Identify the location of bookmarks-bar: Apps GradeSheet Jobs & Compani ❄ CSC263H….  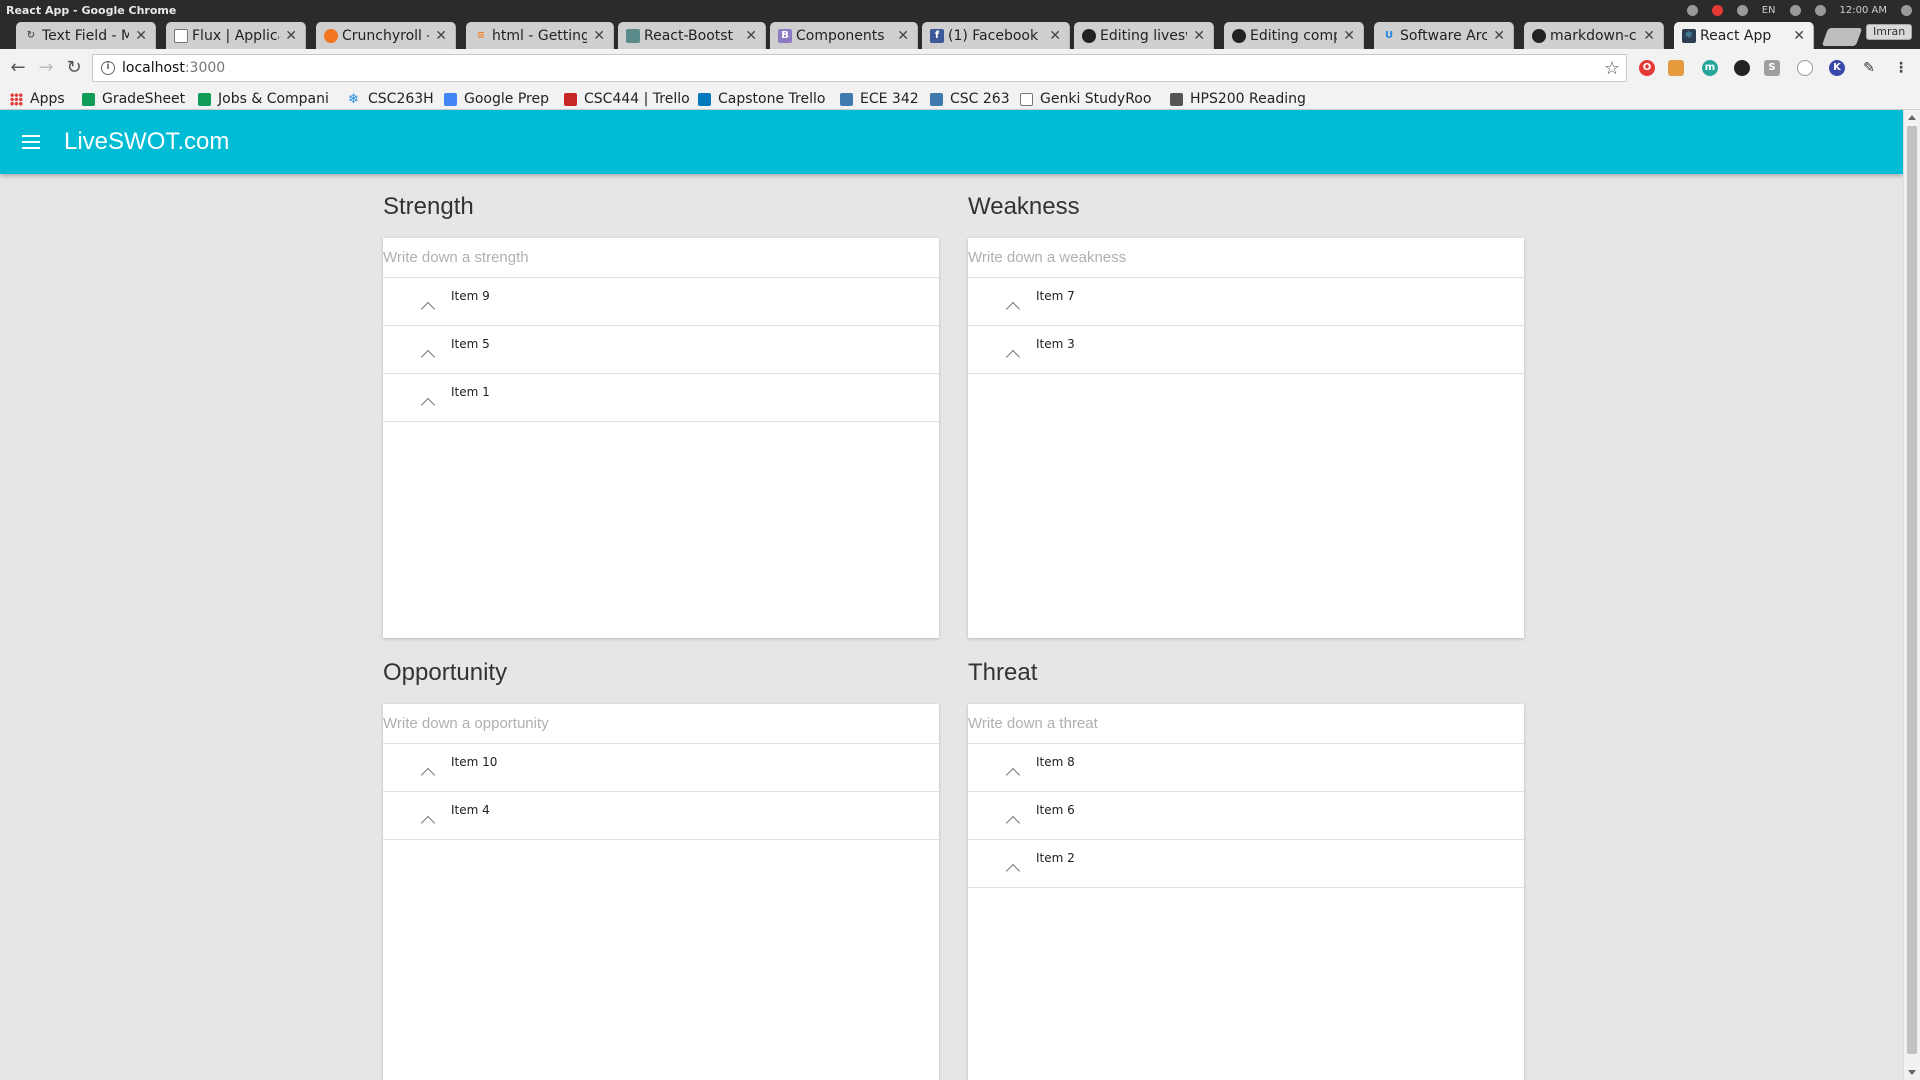
(960, 98).